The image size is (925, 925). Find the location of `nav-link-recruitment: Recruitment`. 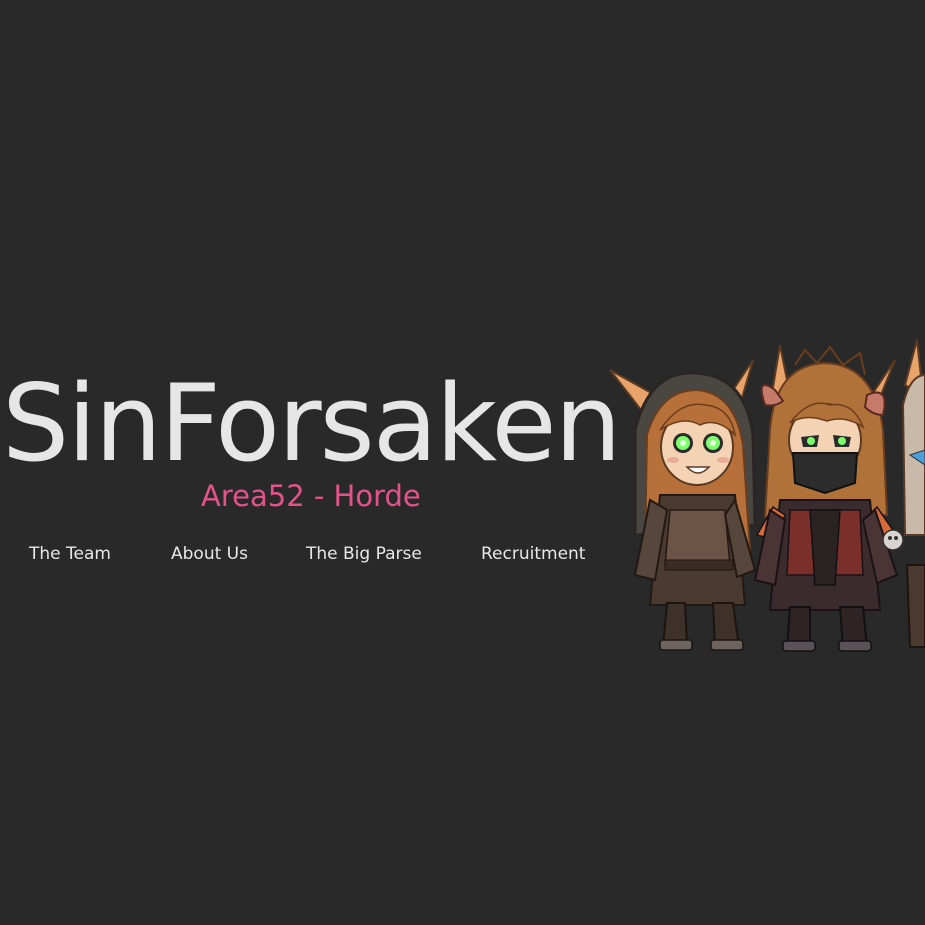

nav-link-recruitment: Recruitment is located at coordinates (533, 554).